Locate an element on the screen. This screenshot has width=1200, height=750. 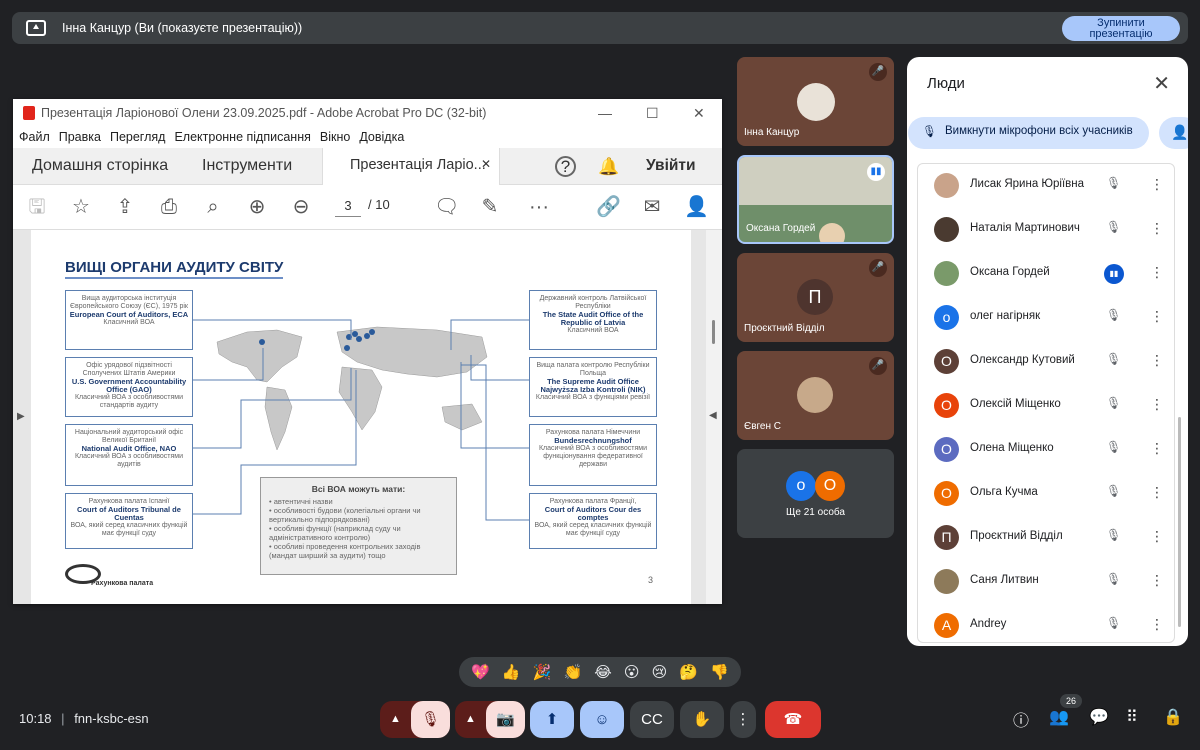
activities-icon: ⠿ is located at coordinates (1132, 717).